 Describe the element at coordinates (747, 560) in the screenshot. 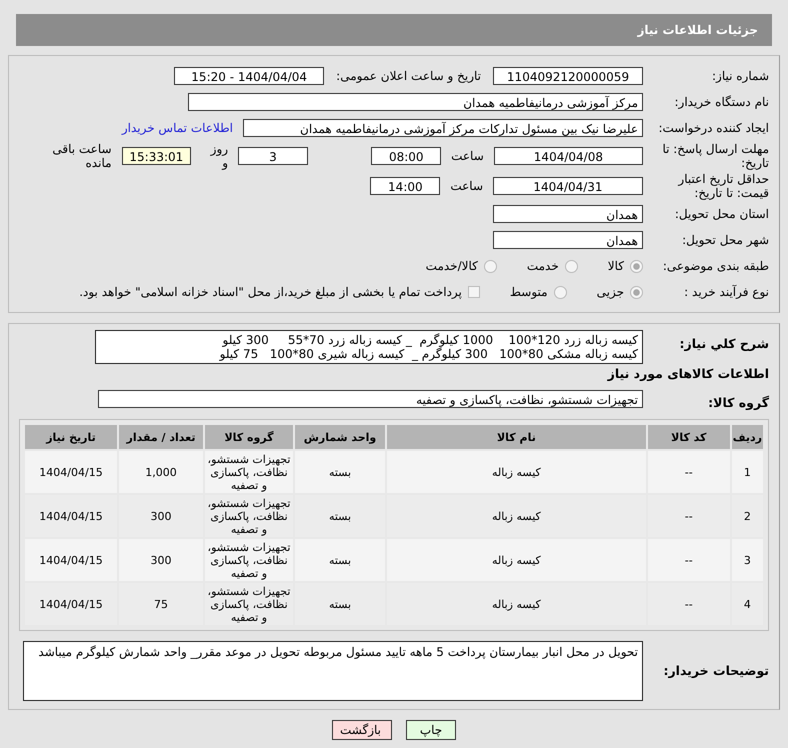

I see `table-cell: 3` at that location.